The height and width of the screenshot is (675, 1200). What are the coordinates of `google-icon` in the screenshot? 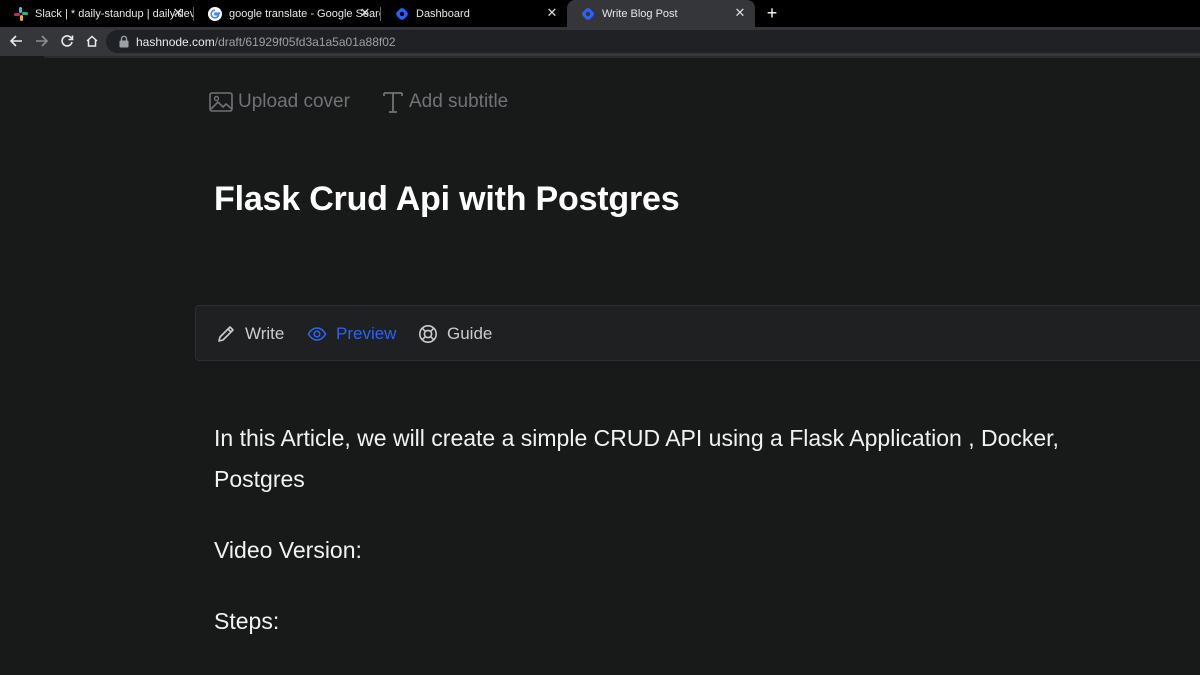 It's located at (215, 13).